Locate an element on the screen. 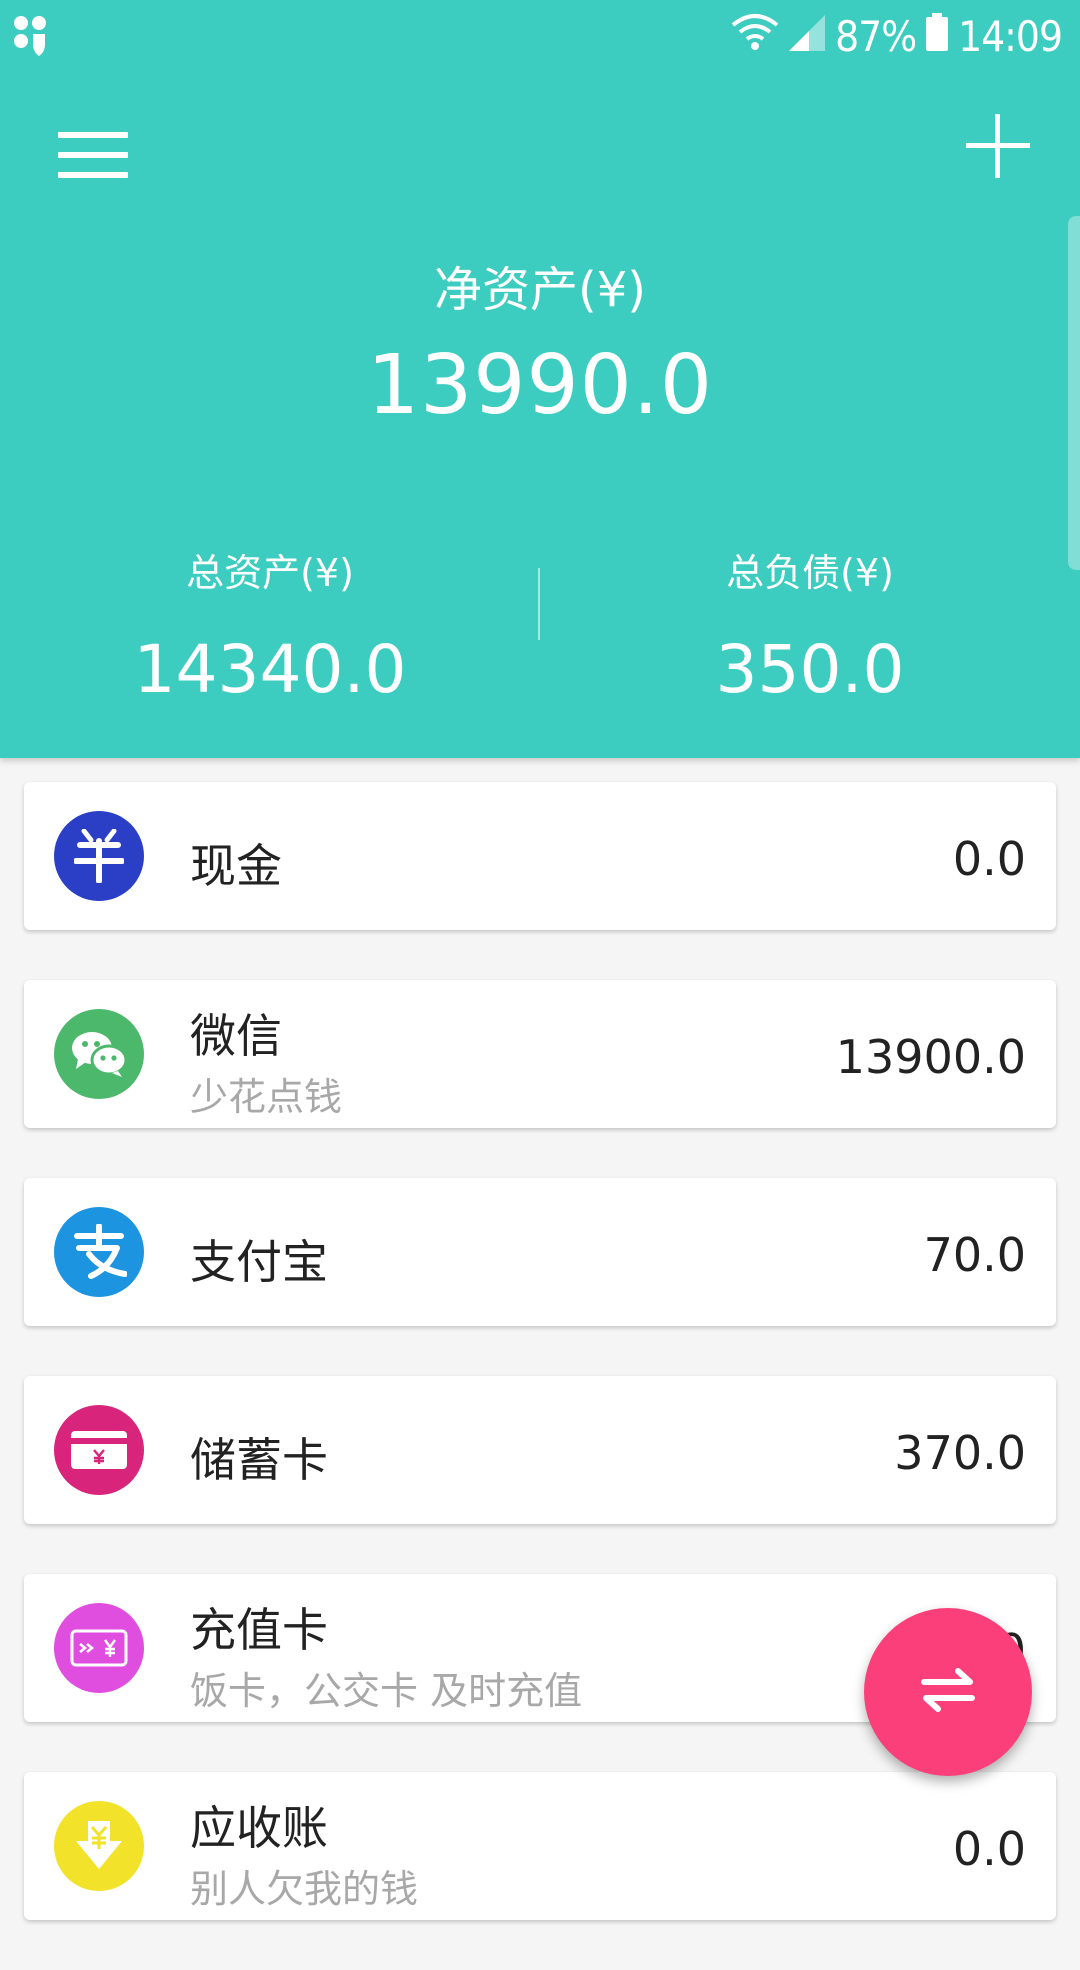 Image resolution: width=1080 pixels, height=1970 pixels. hamburger-menu-icon is located at coordinates (93, 155).